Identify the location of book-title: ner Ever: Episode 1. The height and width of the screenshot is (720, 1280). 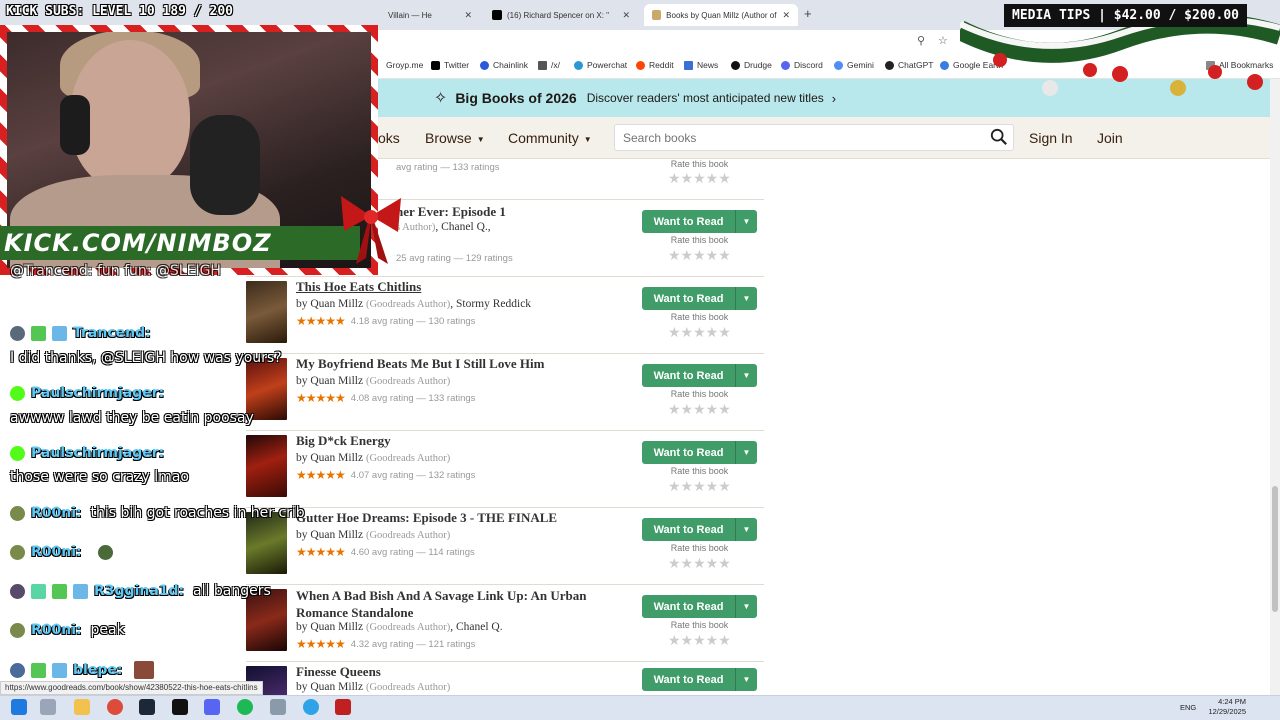
(451, 212).